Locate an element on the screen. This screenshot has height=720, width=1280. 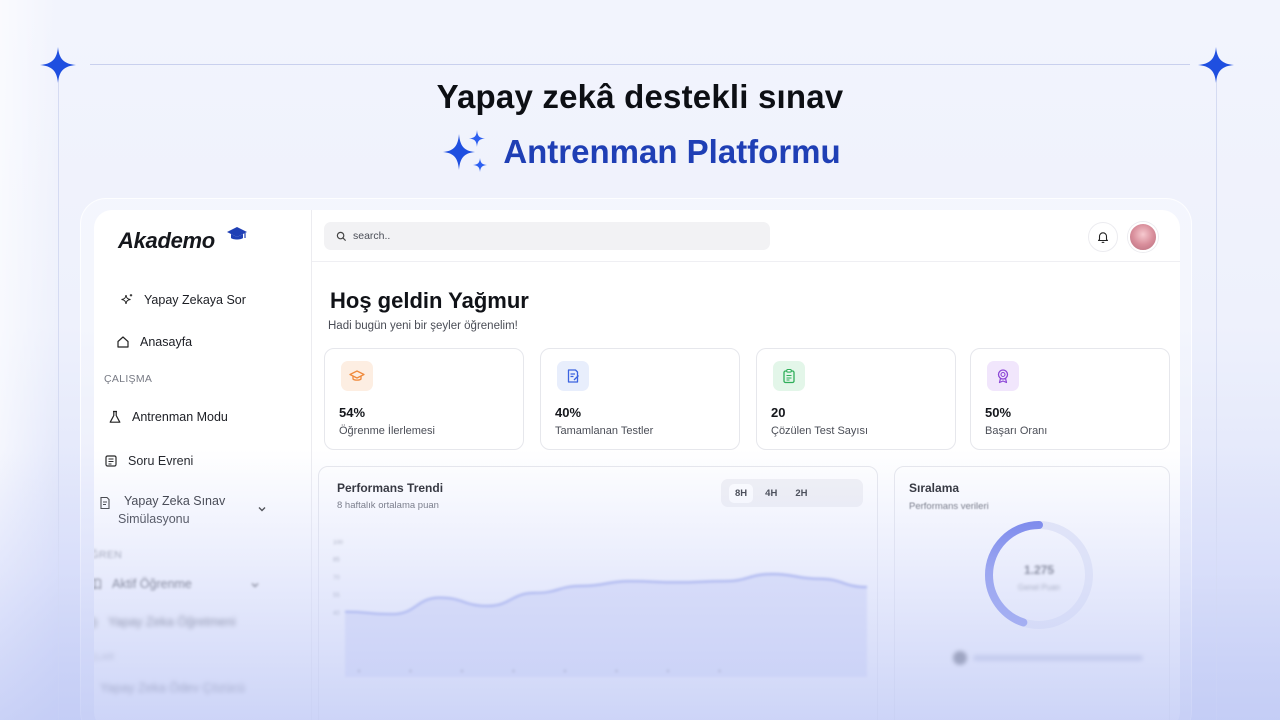
area-fill is located at coordinates (606, 625).